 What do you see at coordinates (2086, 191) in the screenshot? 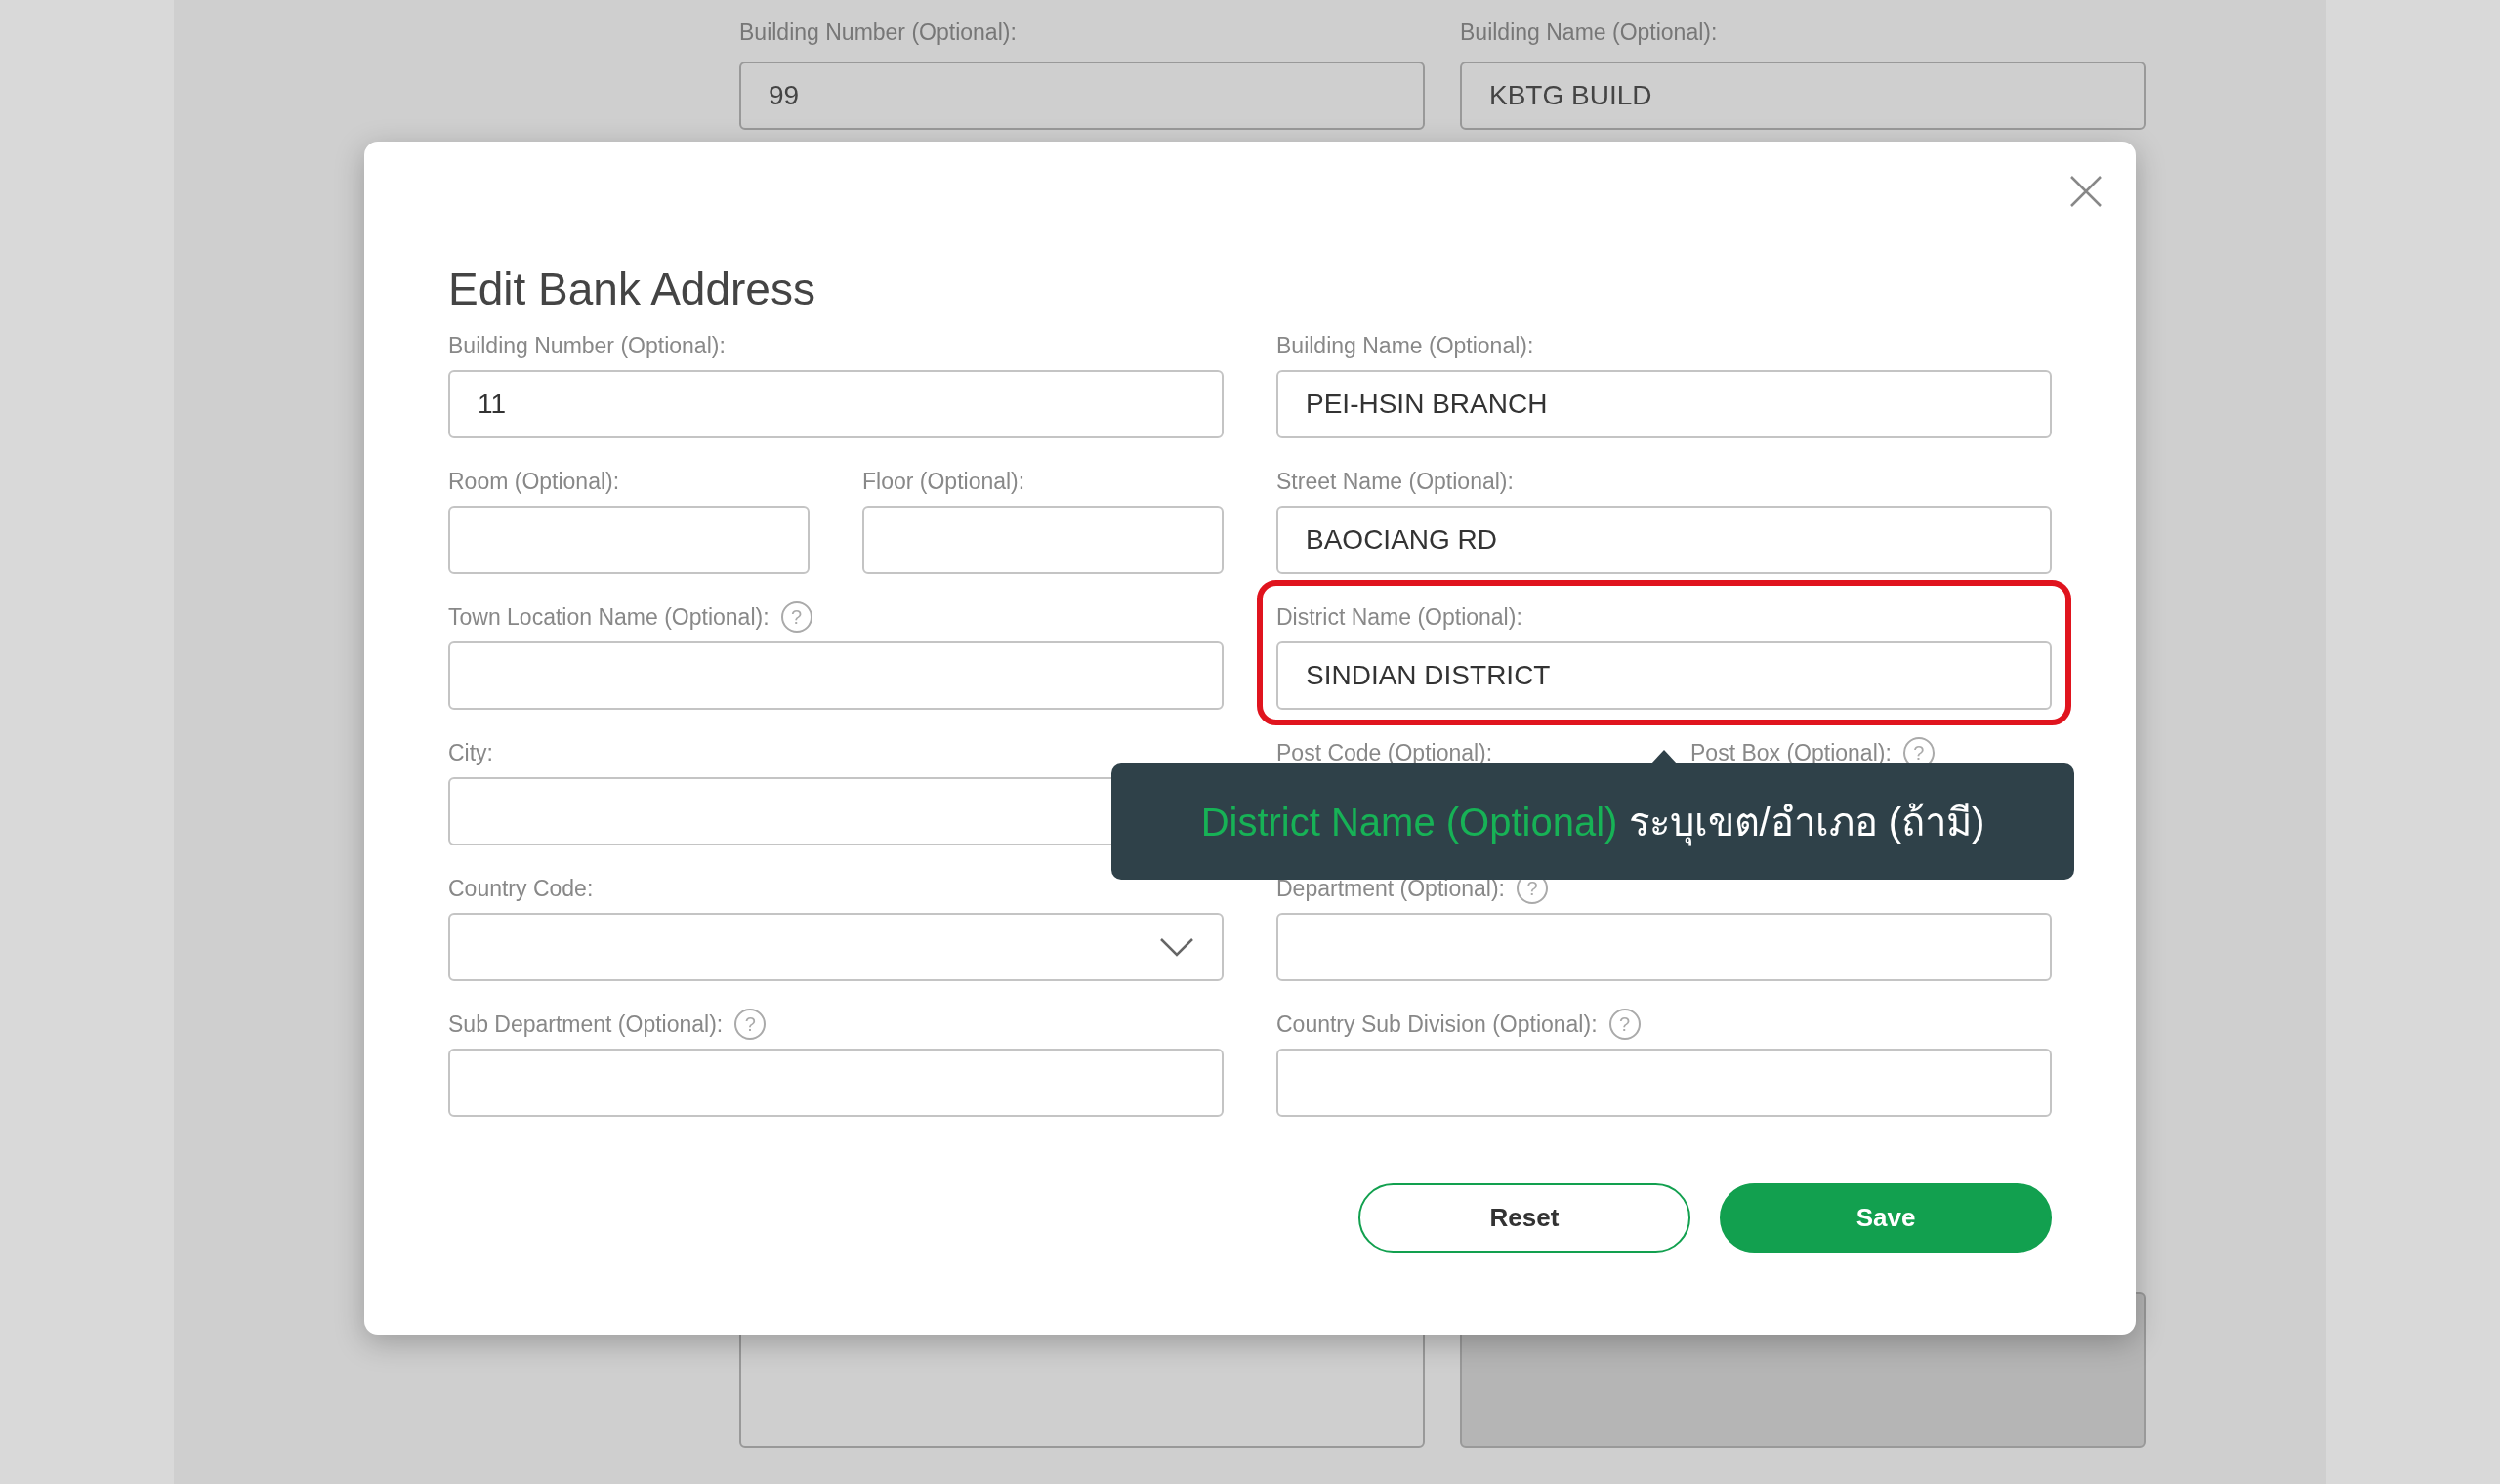
I see `close-icon` at bounding box center [2086, 191].